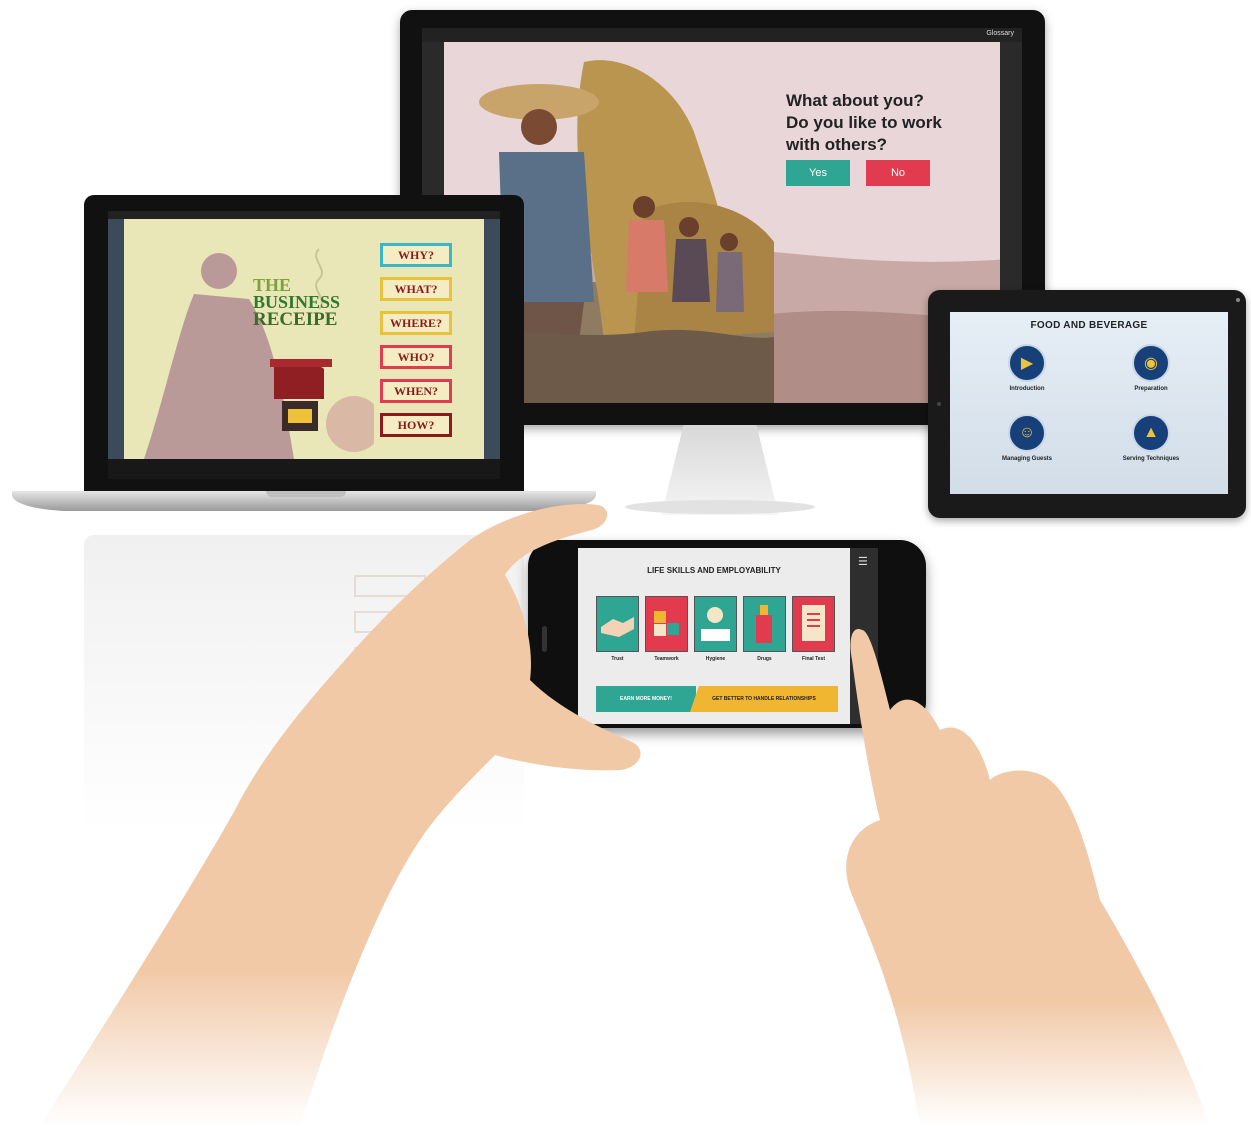  Describe the element at coordinates (1027, 433) in the screenshot. I see `guest-icon: ☺` at that location.